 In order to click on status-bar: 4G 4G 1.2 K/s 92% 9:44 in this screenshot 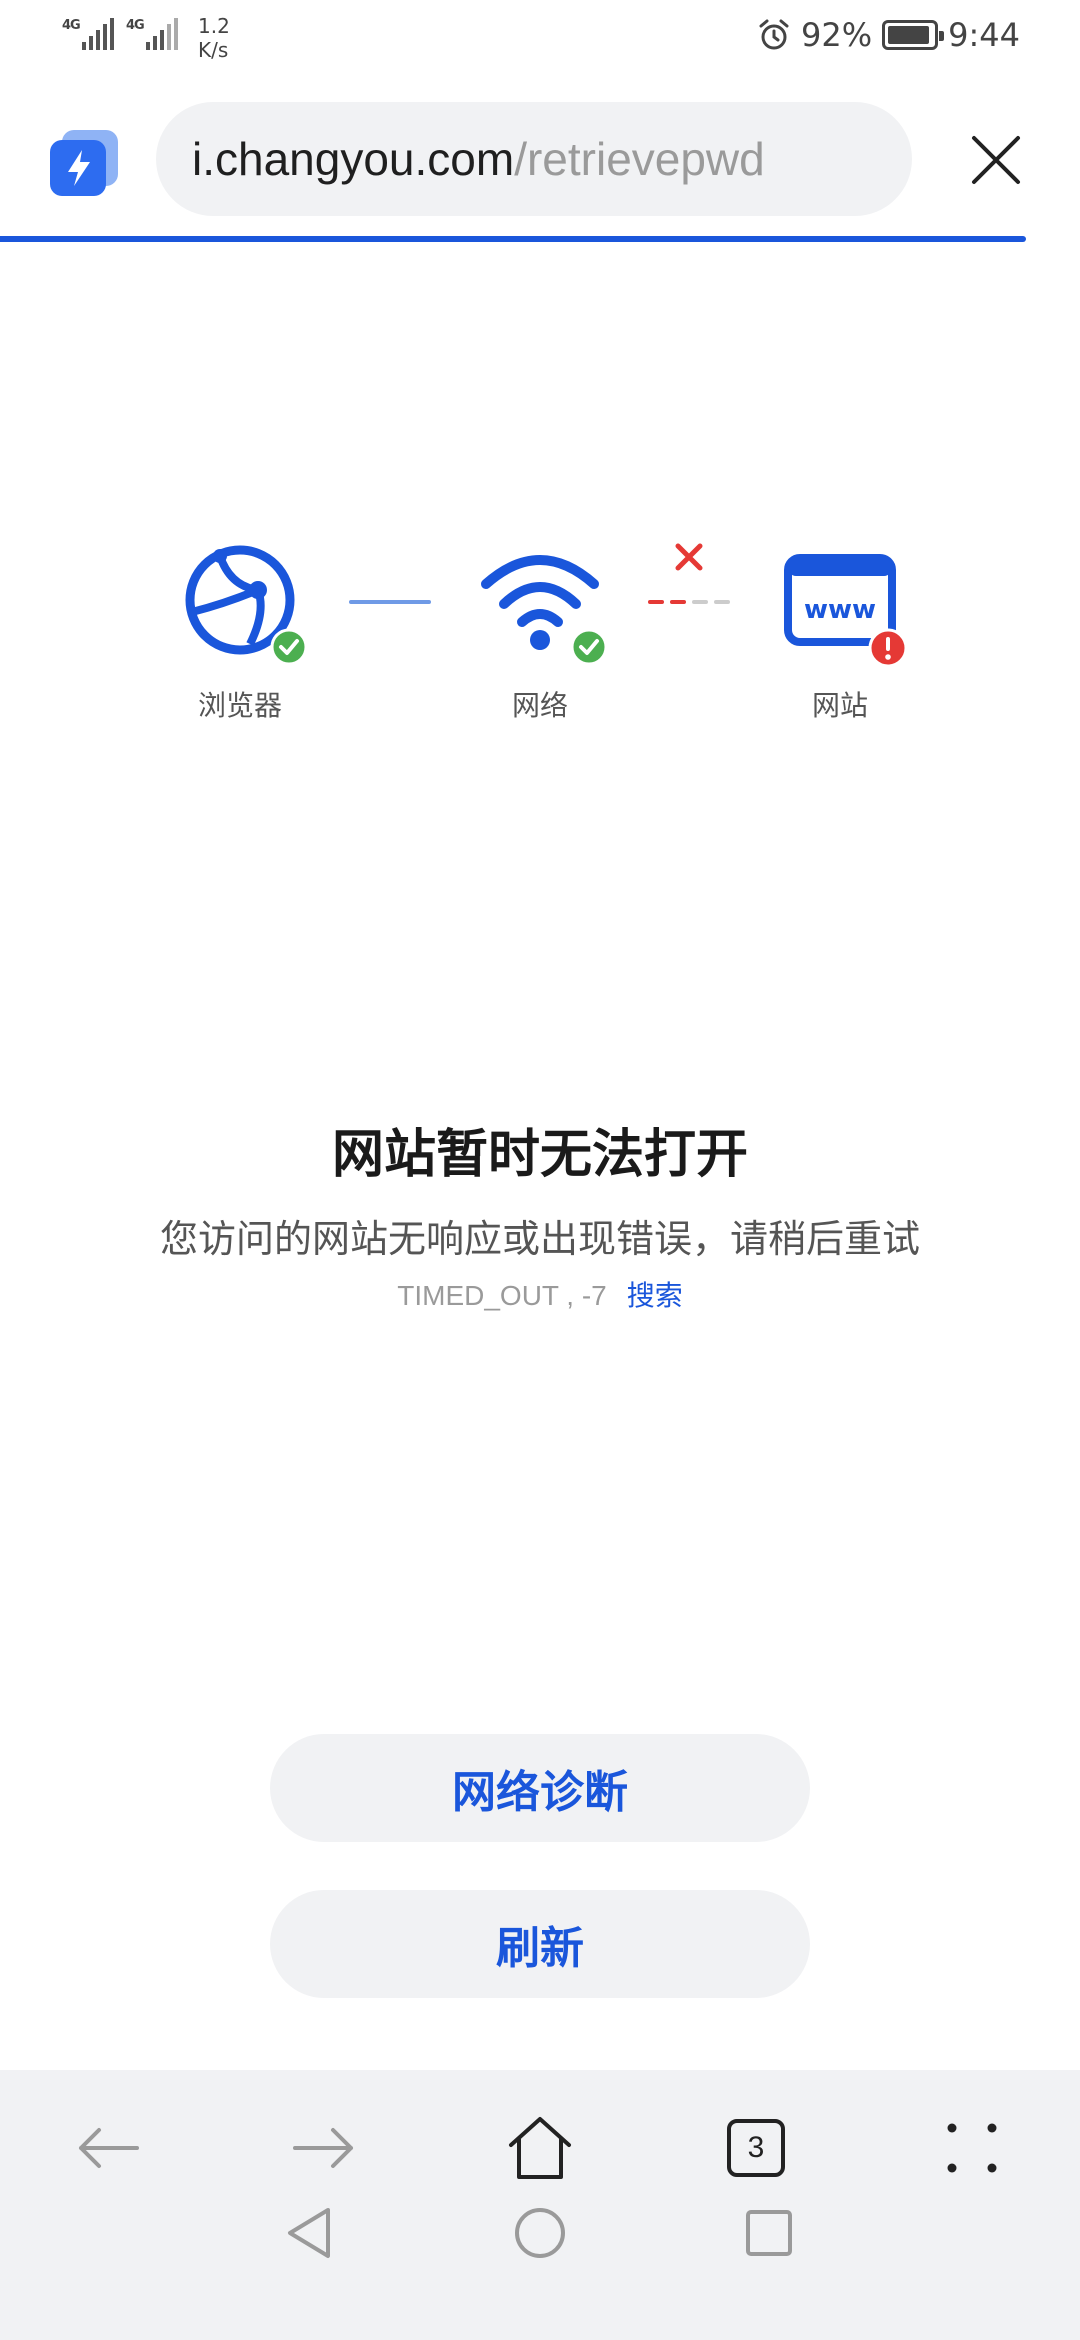, I will do `click(540, 40)`.